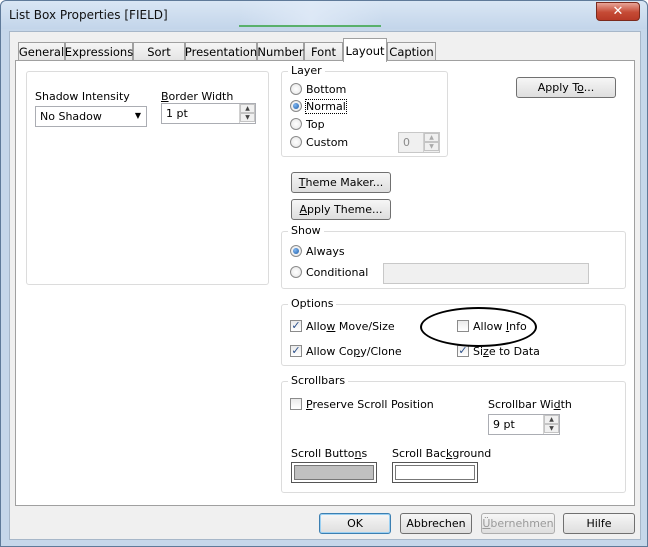  I want to click on allow-copy-clone-label: Allow Copy/Clone, so click(354, 351).